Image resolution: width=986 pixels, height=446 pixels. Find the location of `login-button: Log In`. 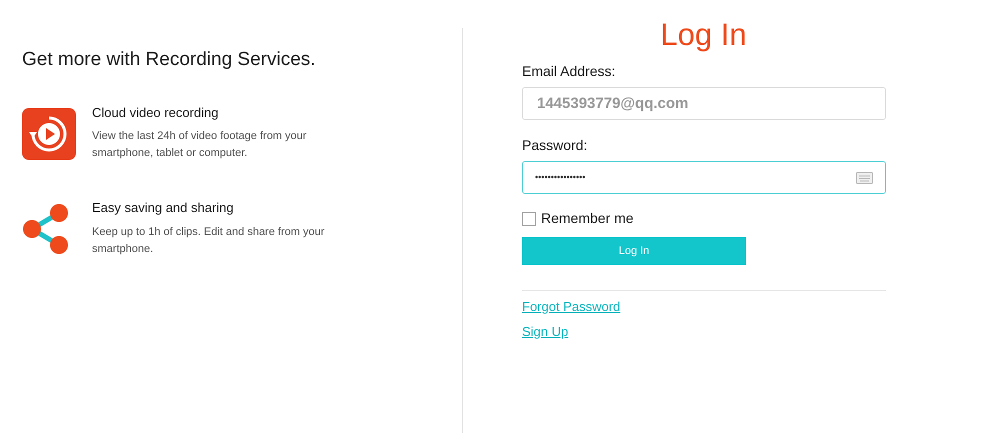

login-button: Log In is located at coordinates (634, 251).